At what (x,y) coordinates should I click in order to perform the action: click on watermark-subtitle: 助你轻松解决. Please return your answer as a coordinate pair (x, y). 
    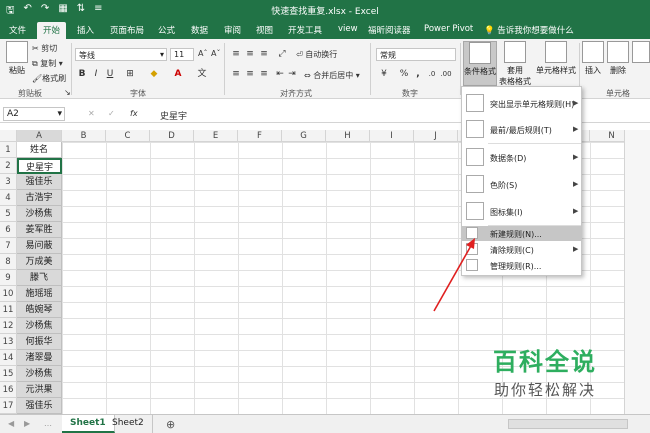
    Looking at the image, I should click on (544, 390).